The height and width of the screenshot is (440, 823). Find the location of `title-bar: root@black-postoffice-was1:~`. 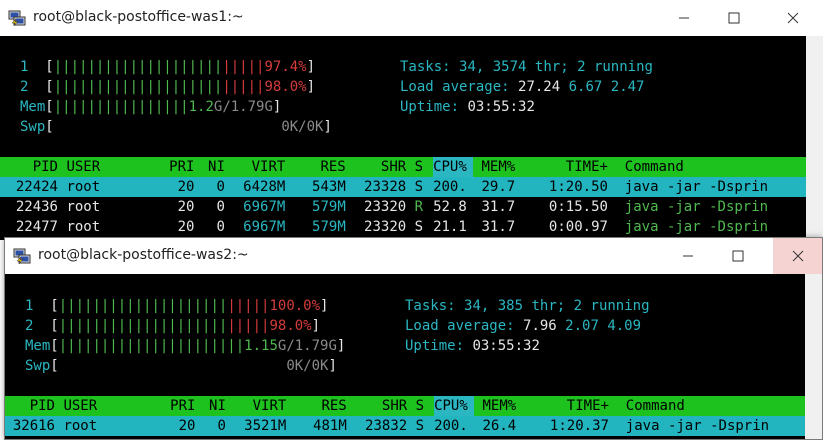

title-bar: root@black-postoffice-was1:~ is located at coordinates (411, 18).